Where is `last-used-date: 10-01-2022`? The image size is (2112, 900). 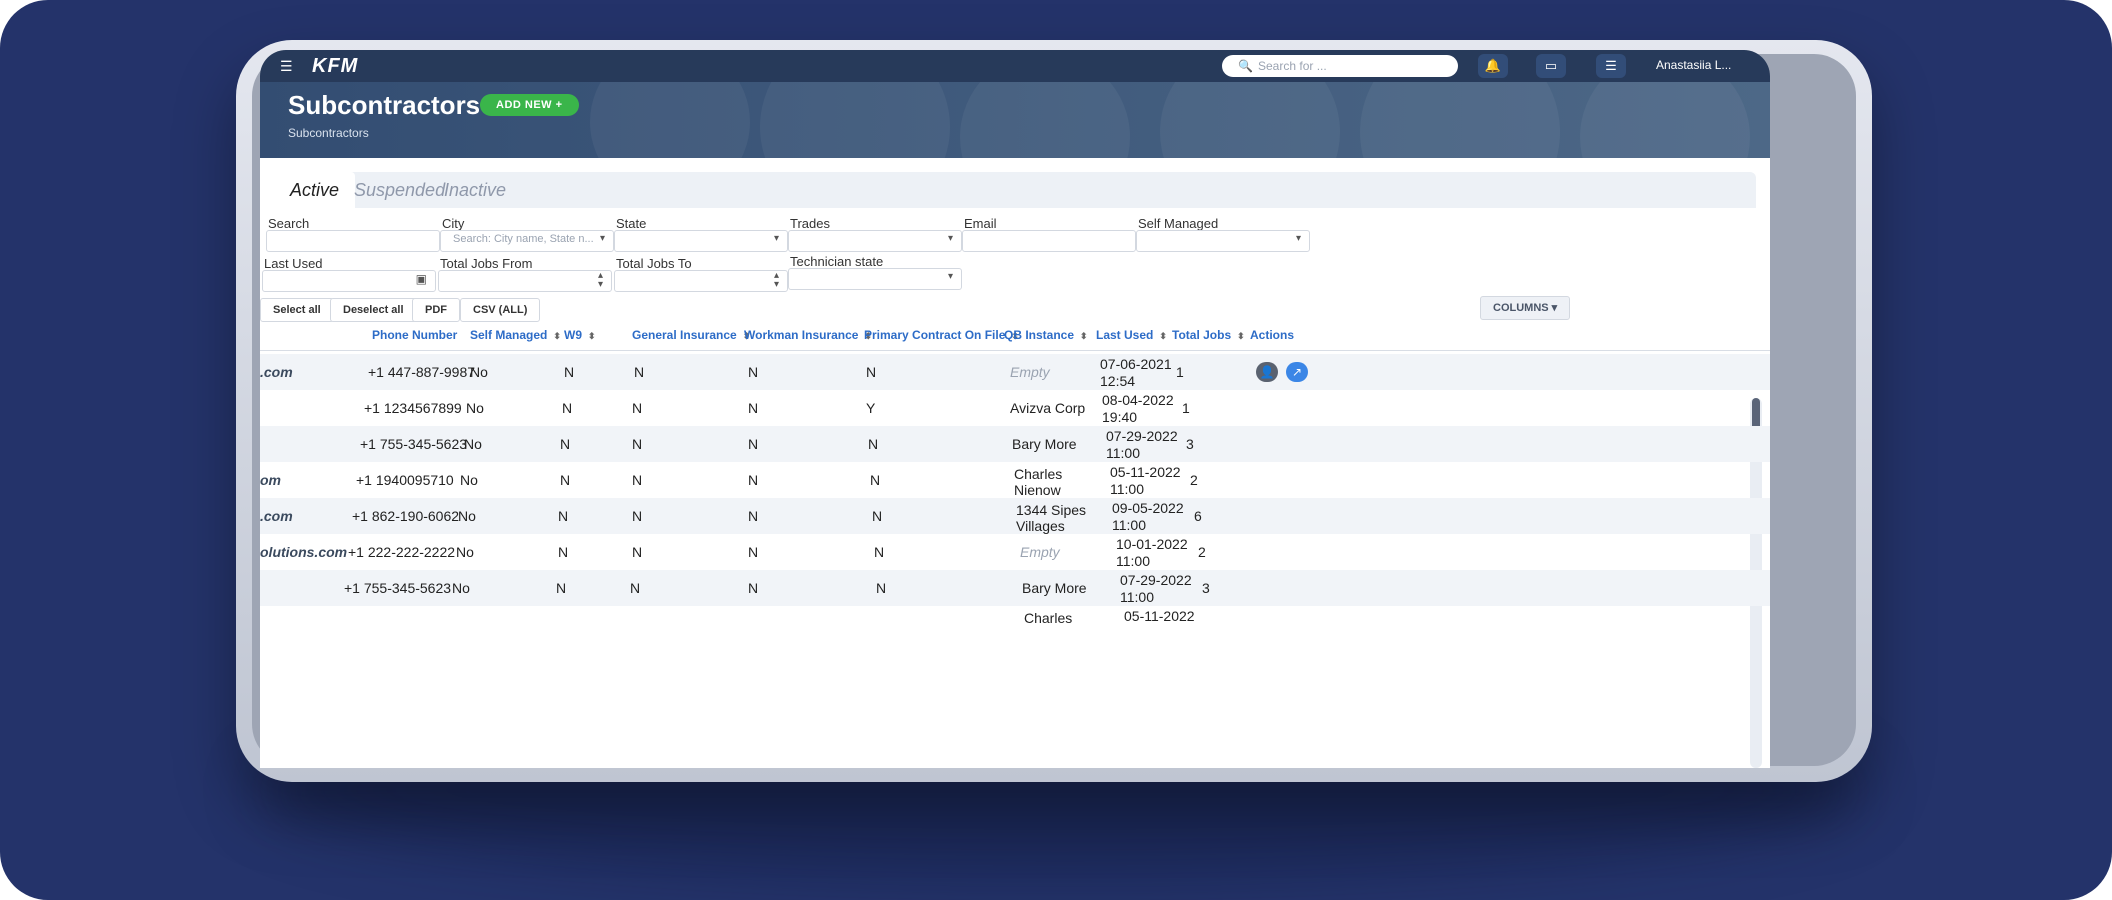
last-used-date: 10-01-2022 is located at coordinates (1152, 544).